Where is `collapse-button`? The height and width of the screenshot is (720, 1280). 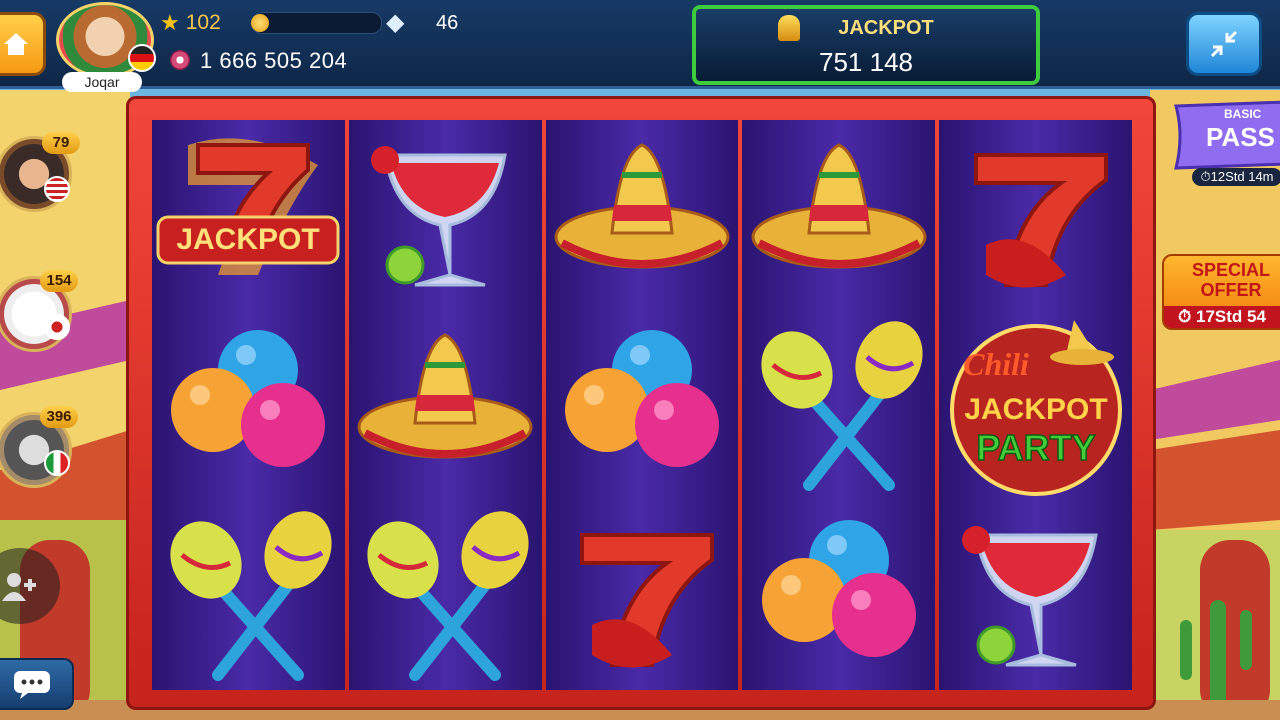
collapse-button is located at coordinates (1224, 44).